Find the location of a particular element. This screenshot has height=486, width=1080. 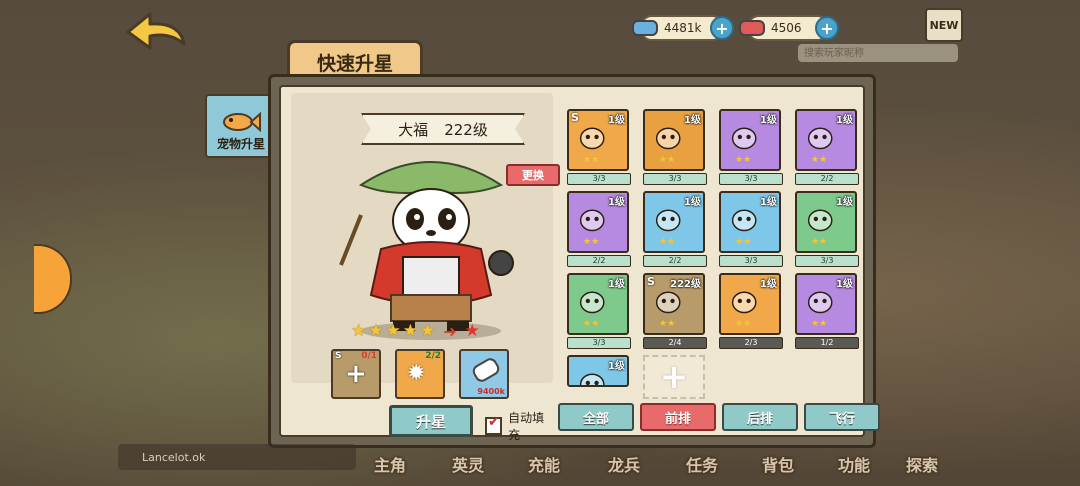

pet-name-banner: 大福 222级 is located at coordinates (443, 129).